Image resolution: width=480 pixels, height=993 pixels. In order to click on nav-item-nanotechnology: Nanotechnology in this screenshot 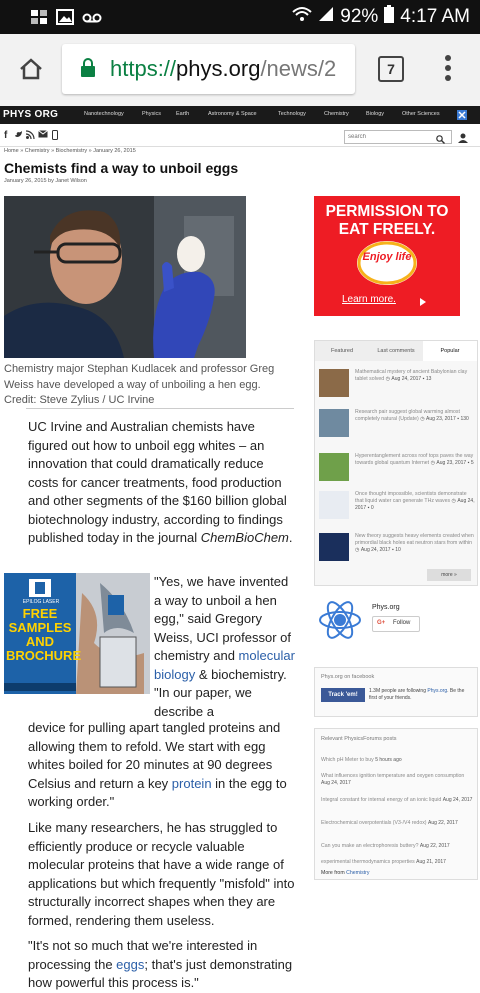, I will do `click(104, 114)`.